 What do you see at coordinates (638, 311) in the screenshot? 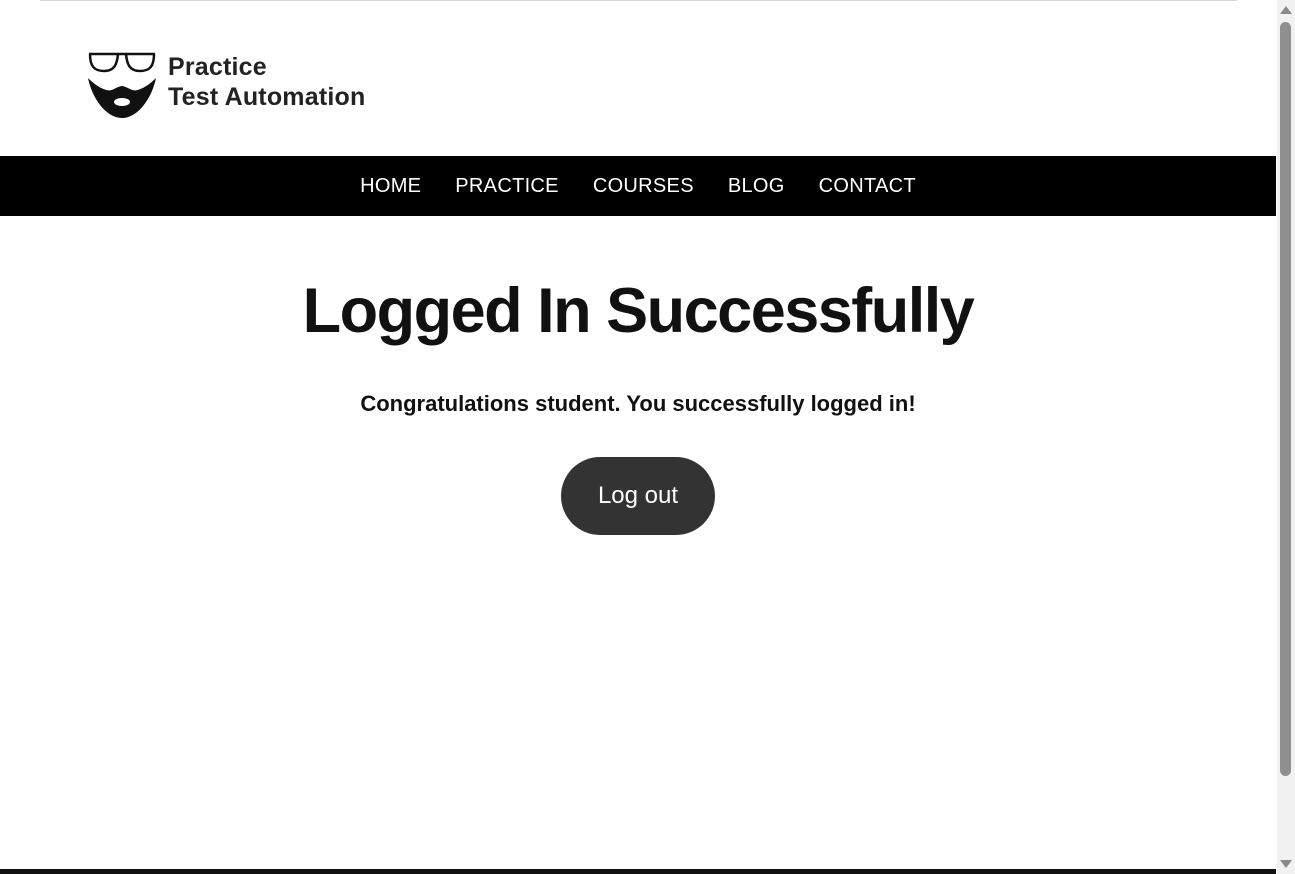
I see `page-title: Logged In Successfully` at bounding box center [638, 311].